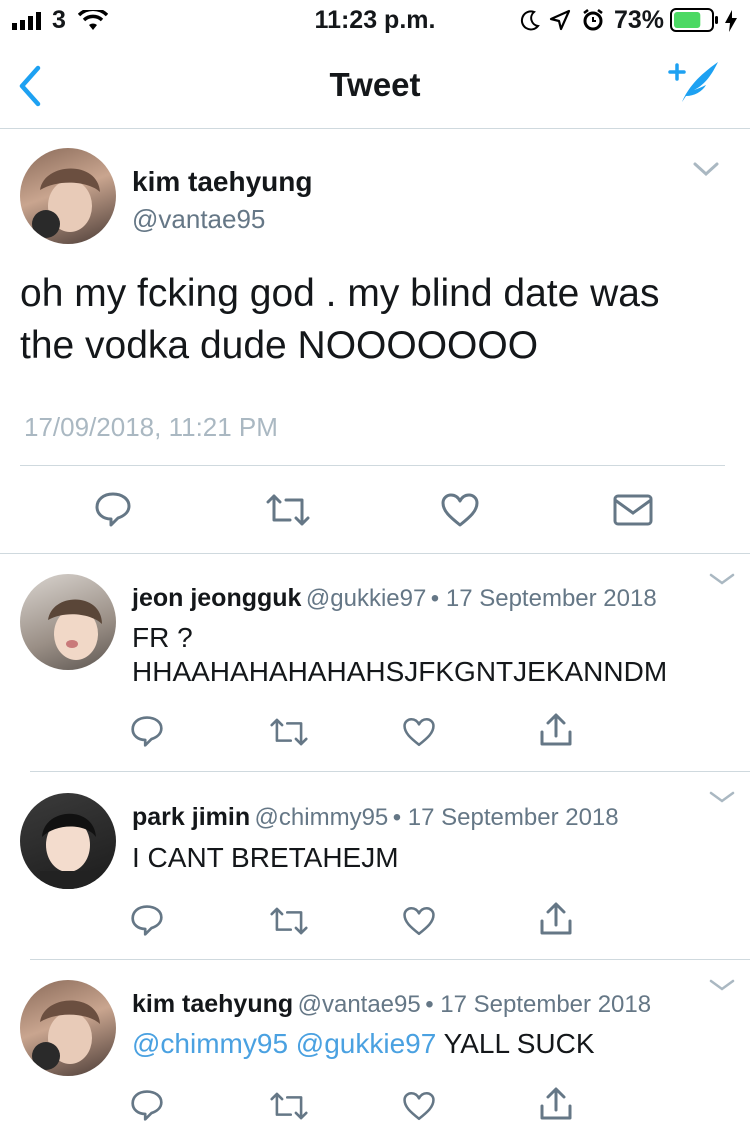 Image resolution: width=750 pixels, height=1146 pixels. Describe the element at coordinates (191, 817) in the screenshot. I see `author-name: park jimin` at that location.